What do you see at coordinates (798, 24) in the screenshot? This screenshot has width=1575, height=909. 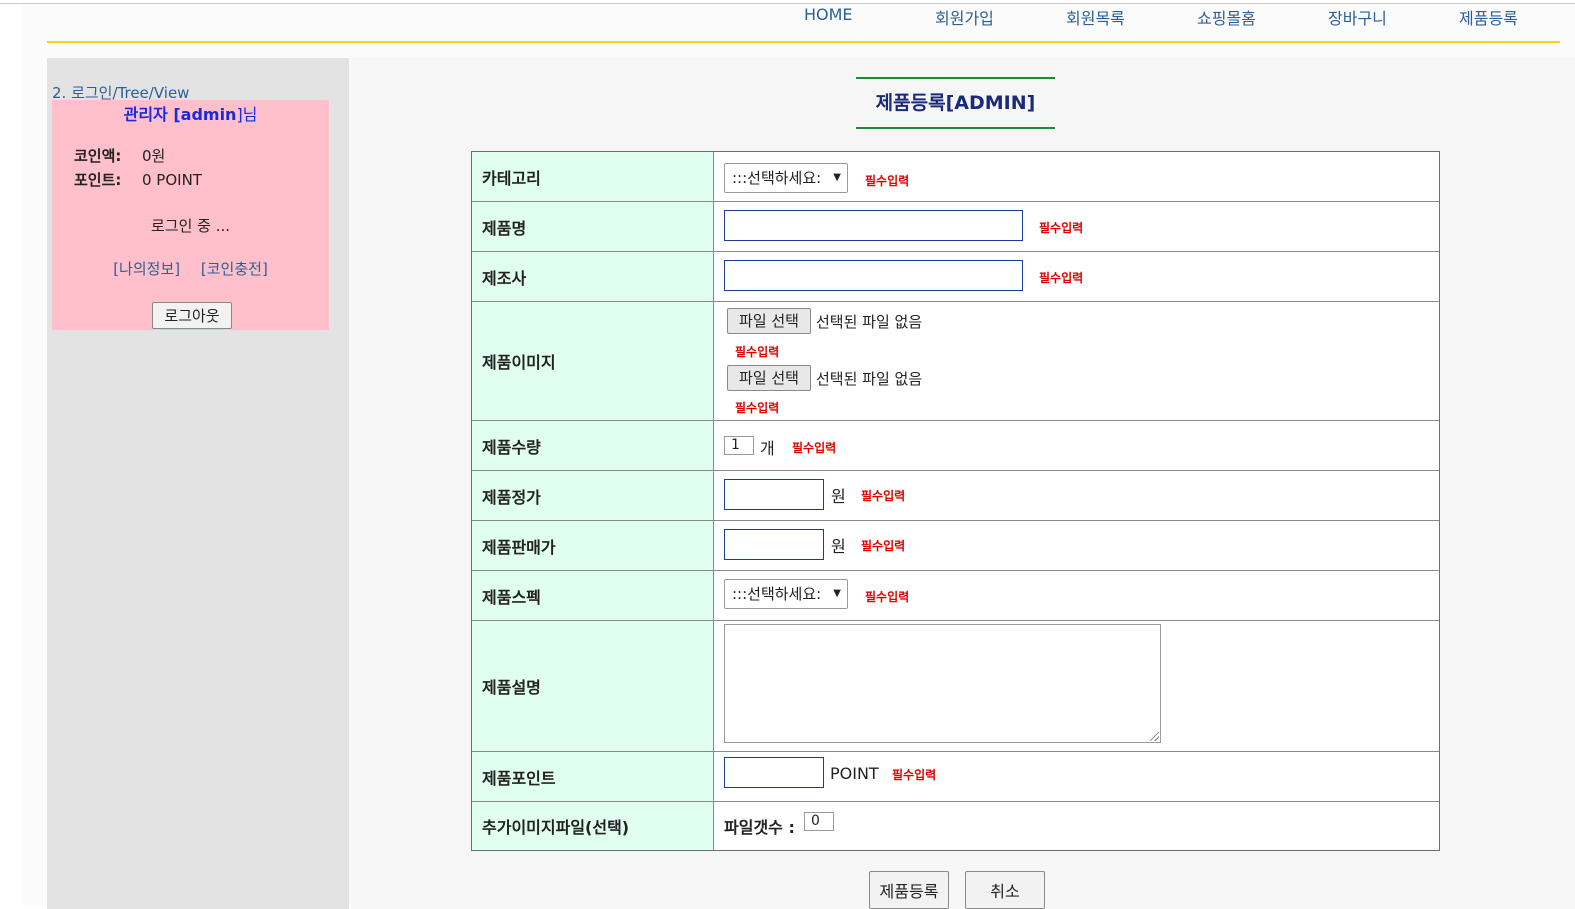 I see `top-navigation: HOME 회원가입 회원목록 쇼핑몰홈 장바구니 제품등록` at bounding box center [798, 24].